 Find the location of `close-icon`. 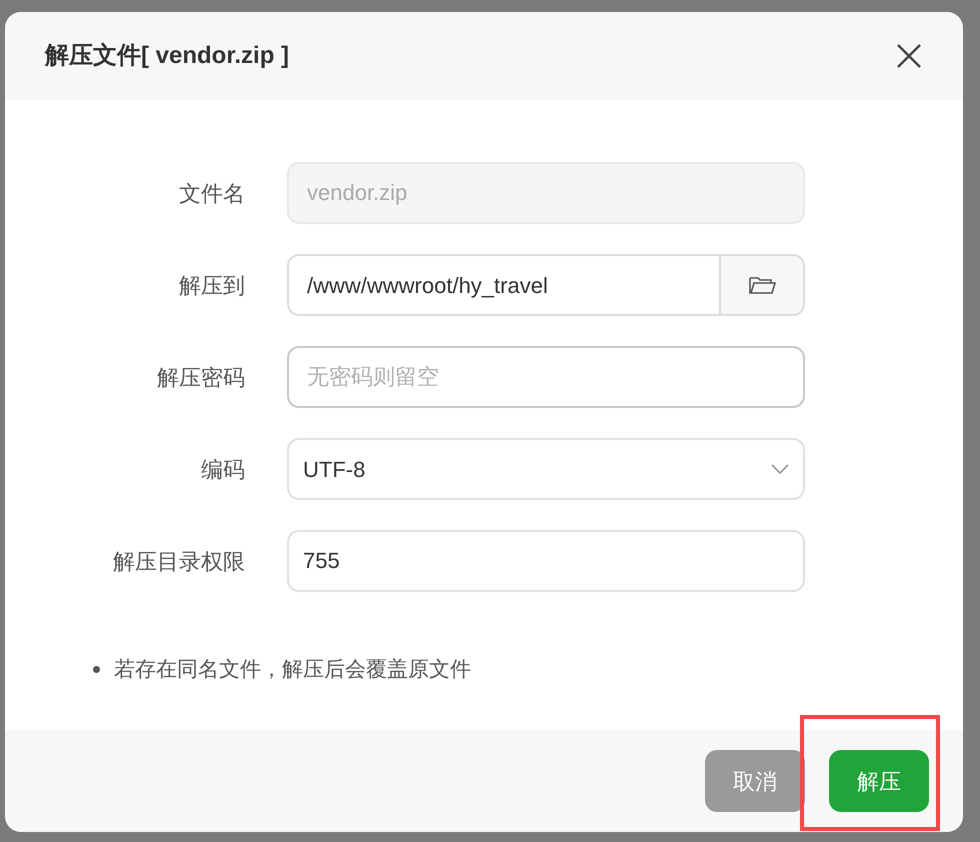

close-icon is located at coordinates (909, 56).